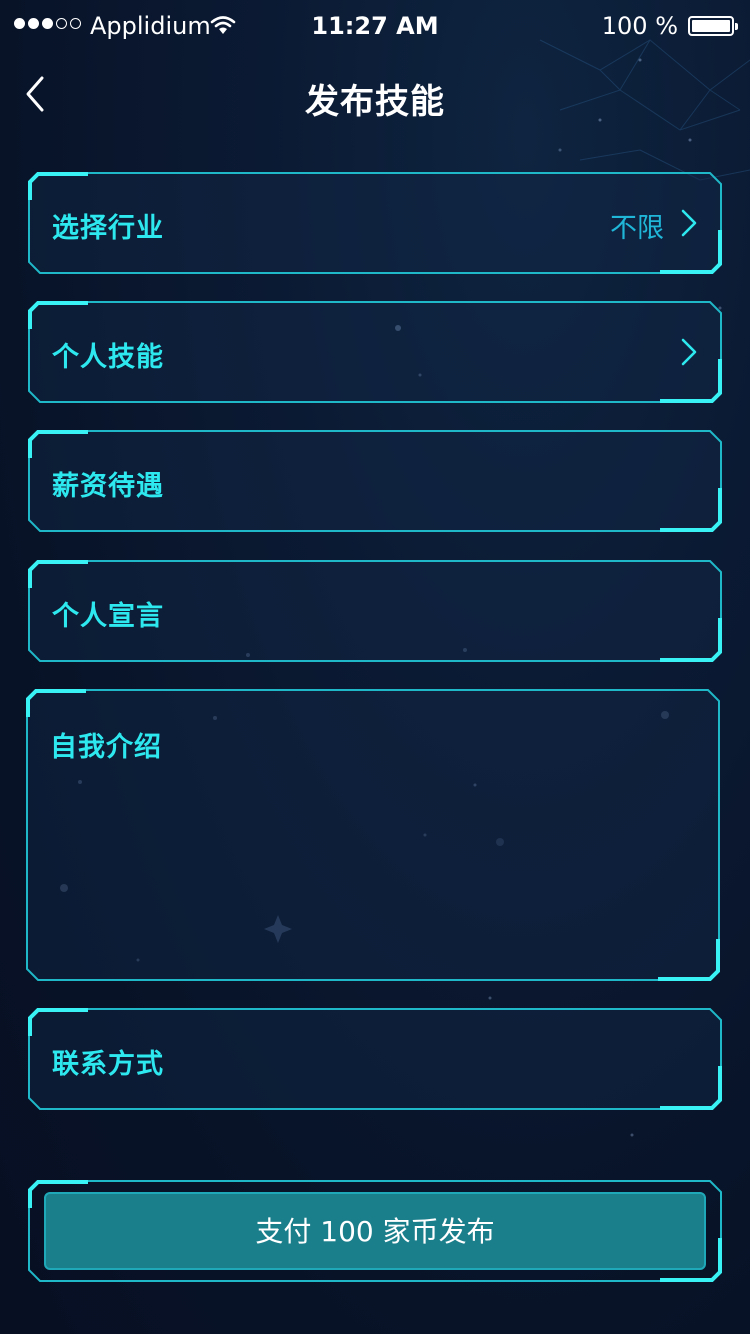  Describe the element at coordinates (713, 26) in the screenshot. I see `battery-icon` at that location.